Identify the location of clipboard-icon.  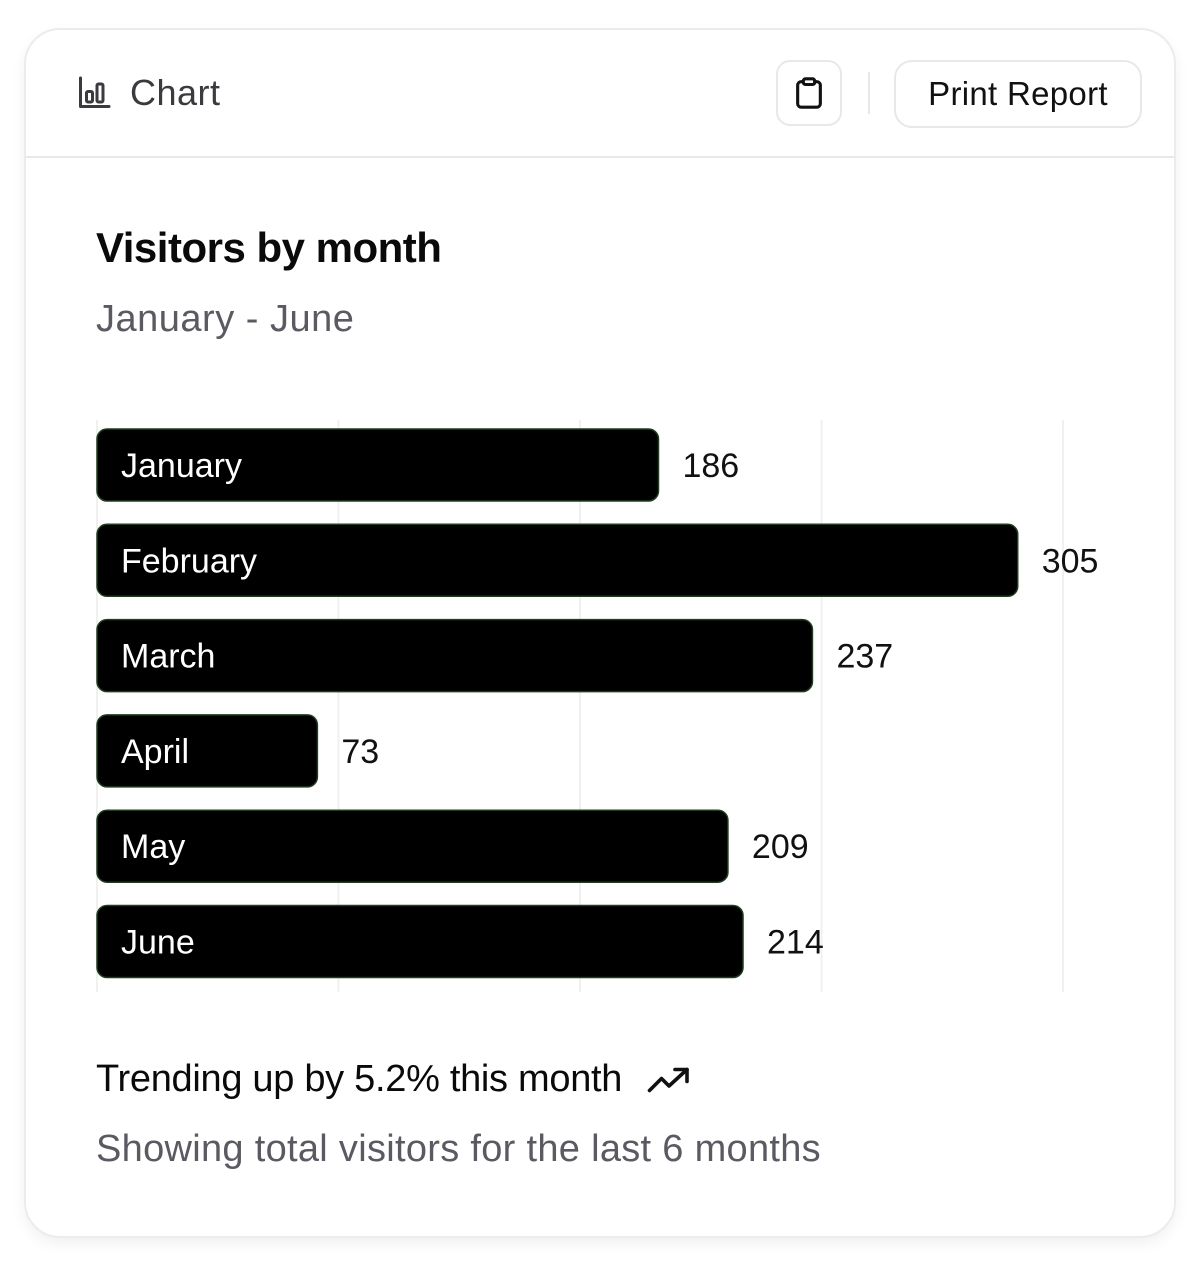
(809, 93).